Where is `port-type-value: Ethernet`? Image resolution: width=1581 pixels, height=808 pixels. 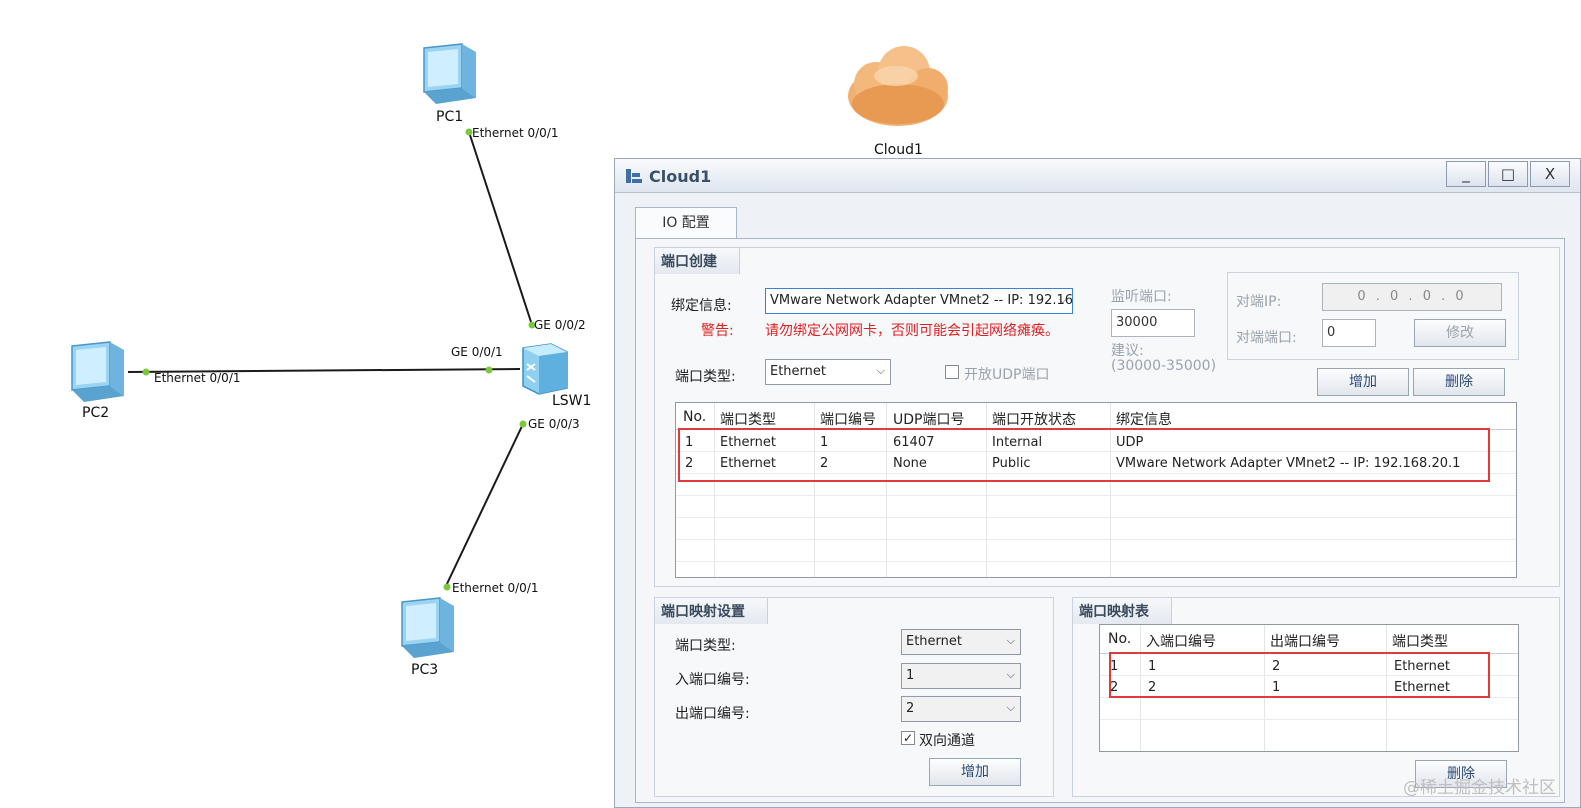 port-type-value: Ethernet is located at coordinates (798, 371).